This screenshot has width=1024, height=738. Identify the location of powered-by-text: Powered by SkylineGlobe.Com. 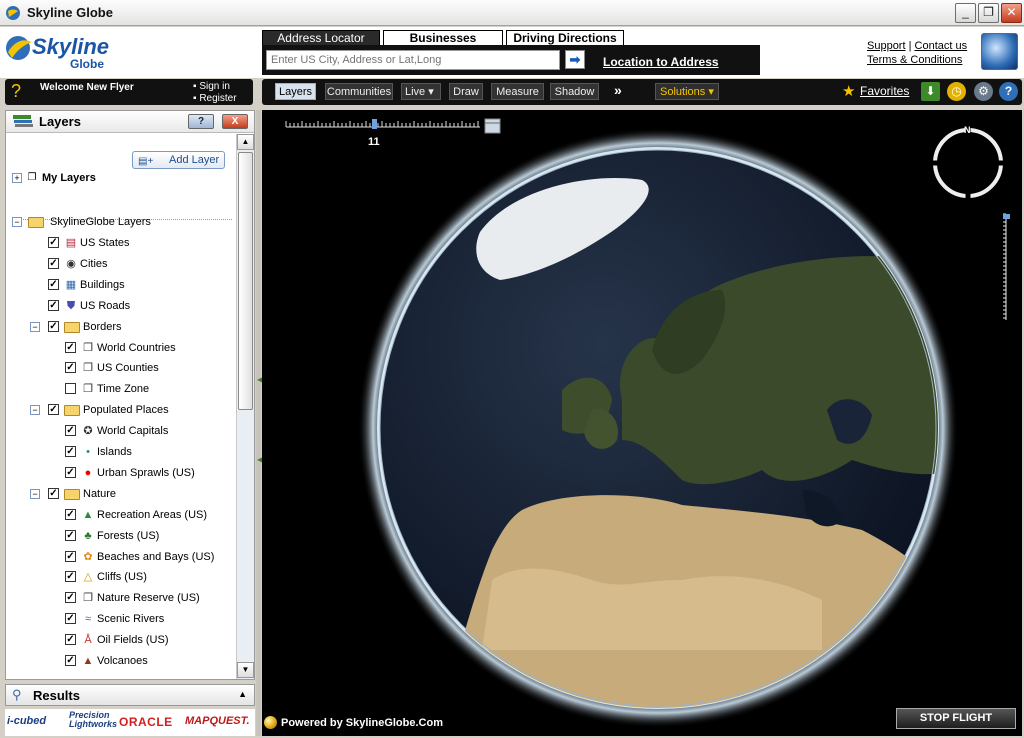
(362, 723).